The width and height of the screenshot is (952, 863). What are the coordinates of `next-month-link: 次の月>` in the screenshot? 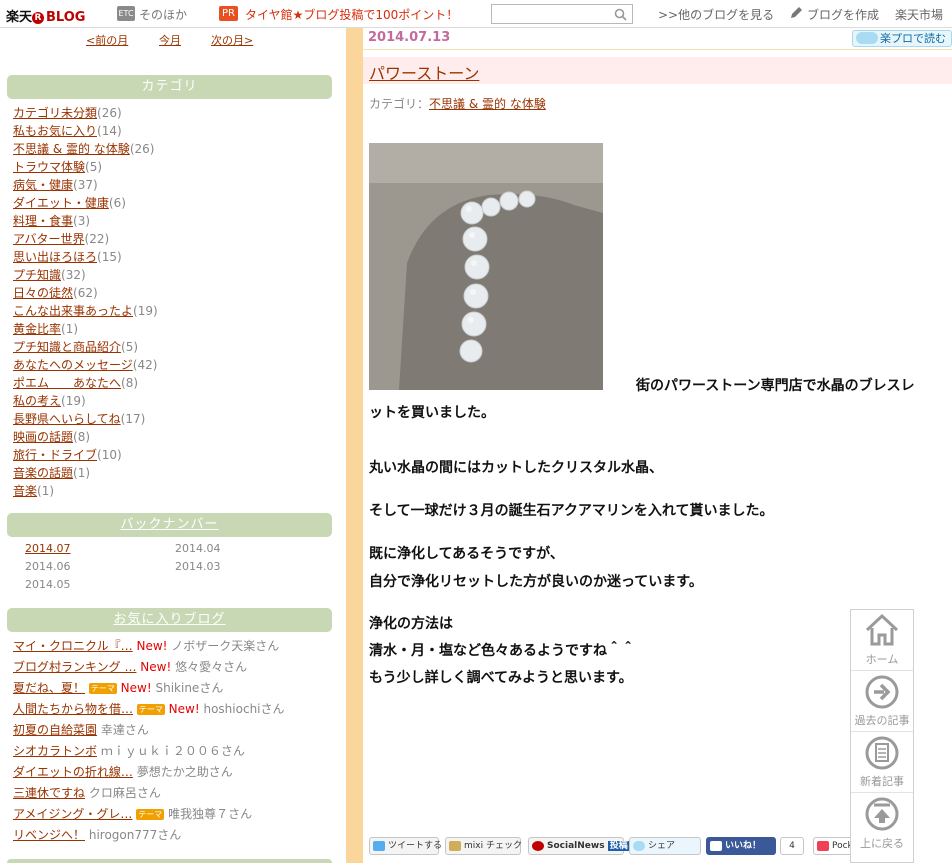 It's located at (232, 40).